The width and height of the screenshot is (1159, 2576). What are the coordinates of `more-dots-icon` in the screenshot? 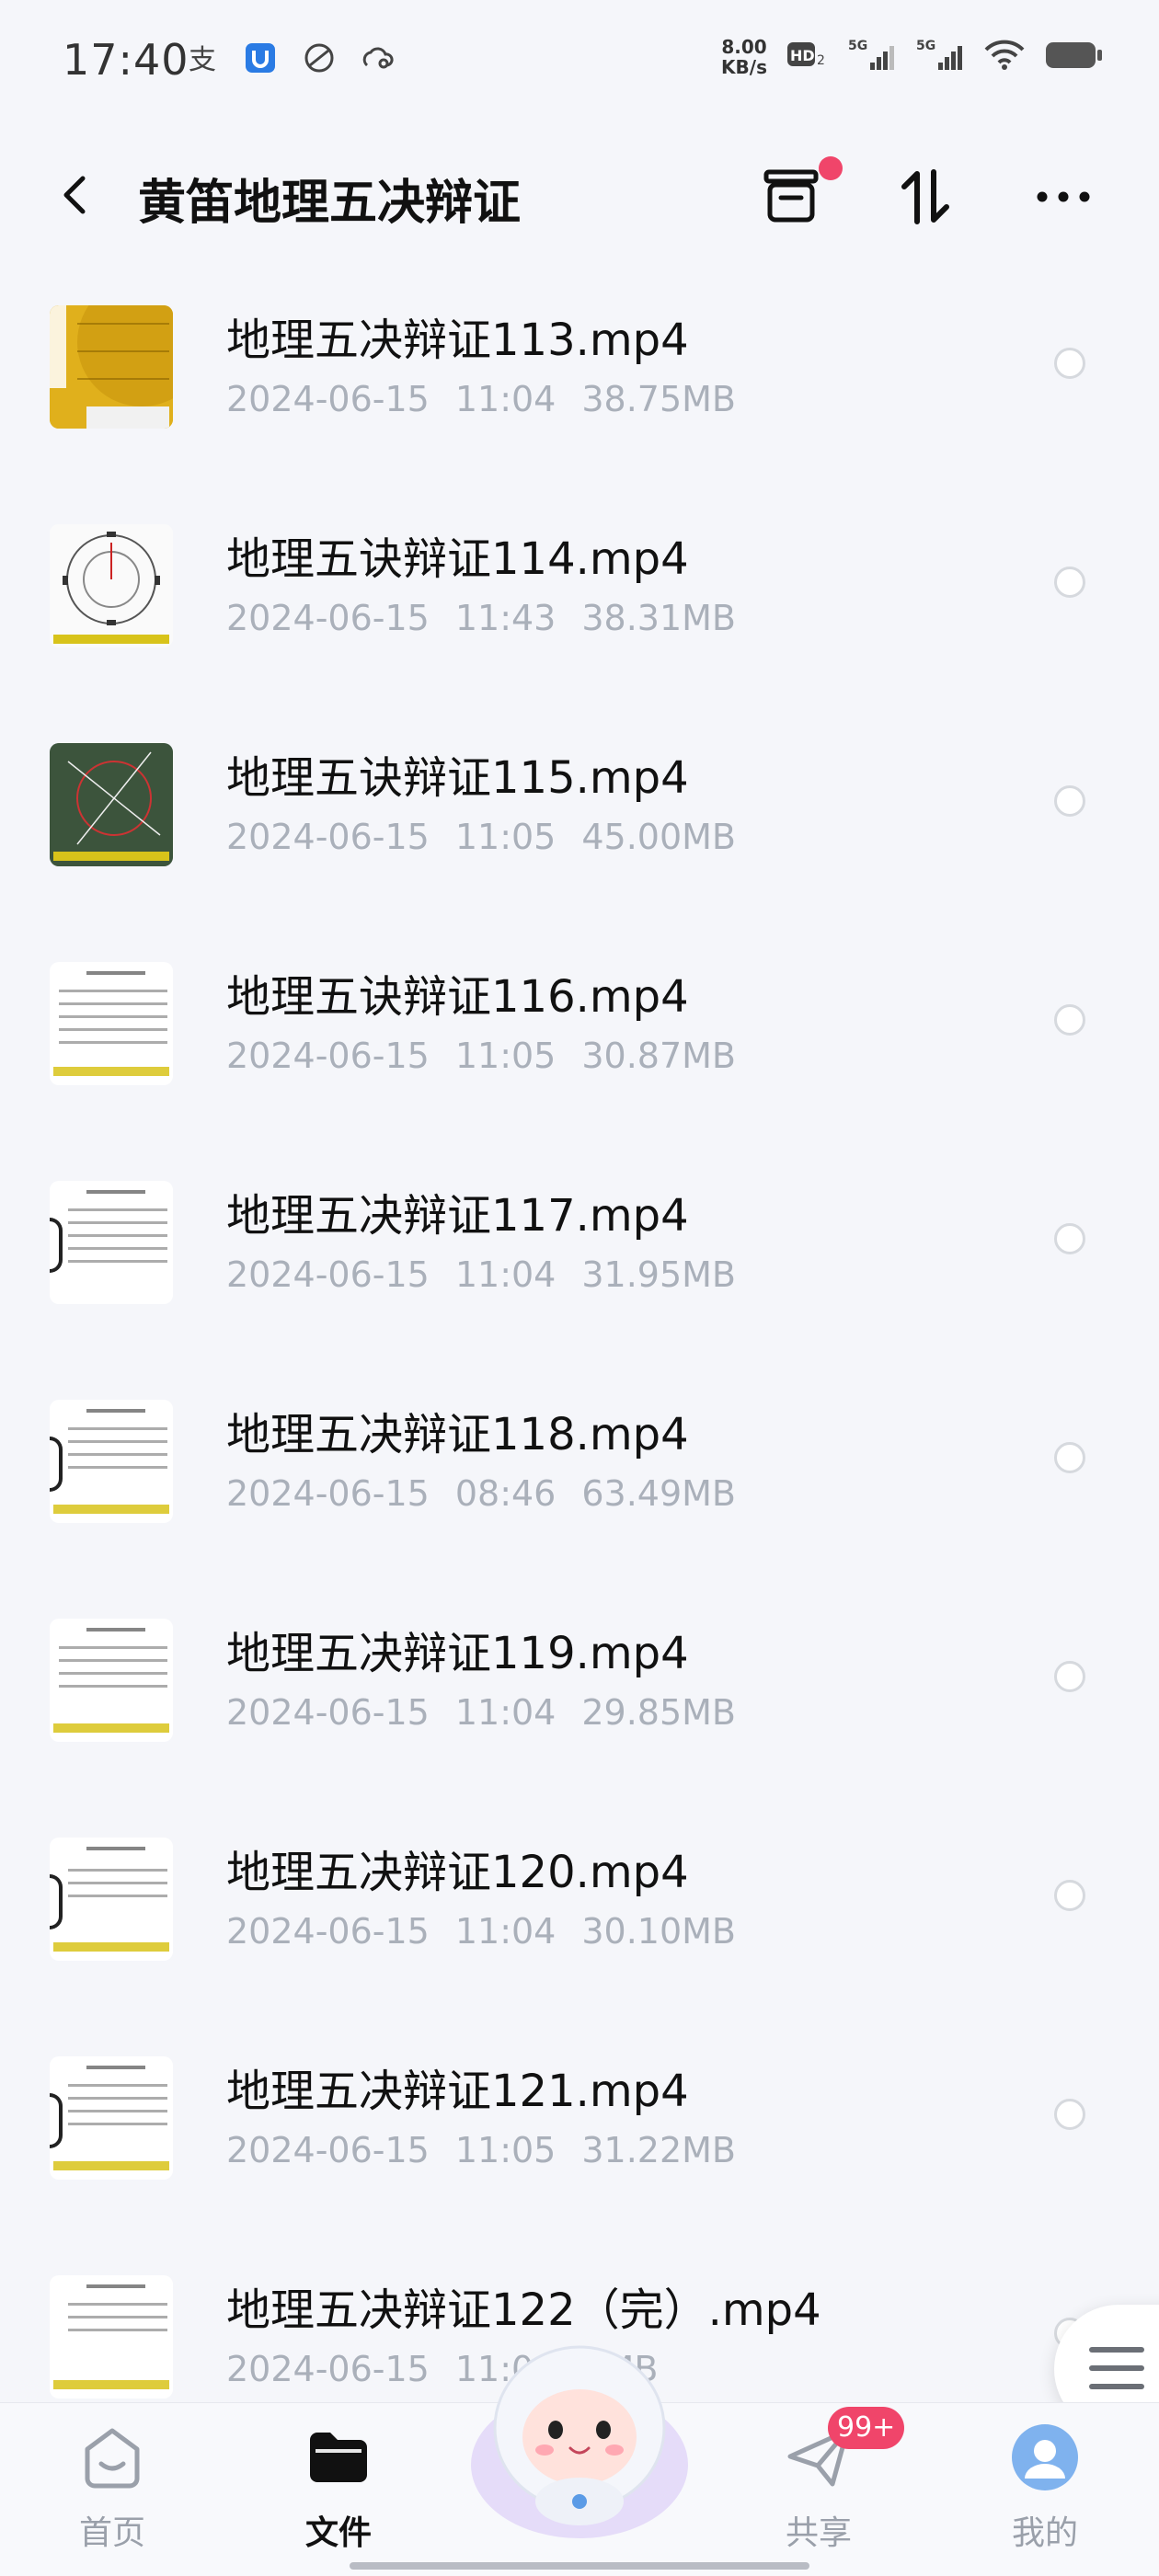 It's located at (1063, 196).